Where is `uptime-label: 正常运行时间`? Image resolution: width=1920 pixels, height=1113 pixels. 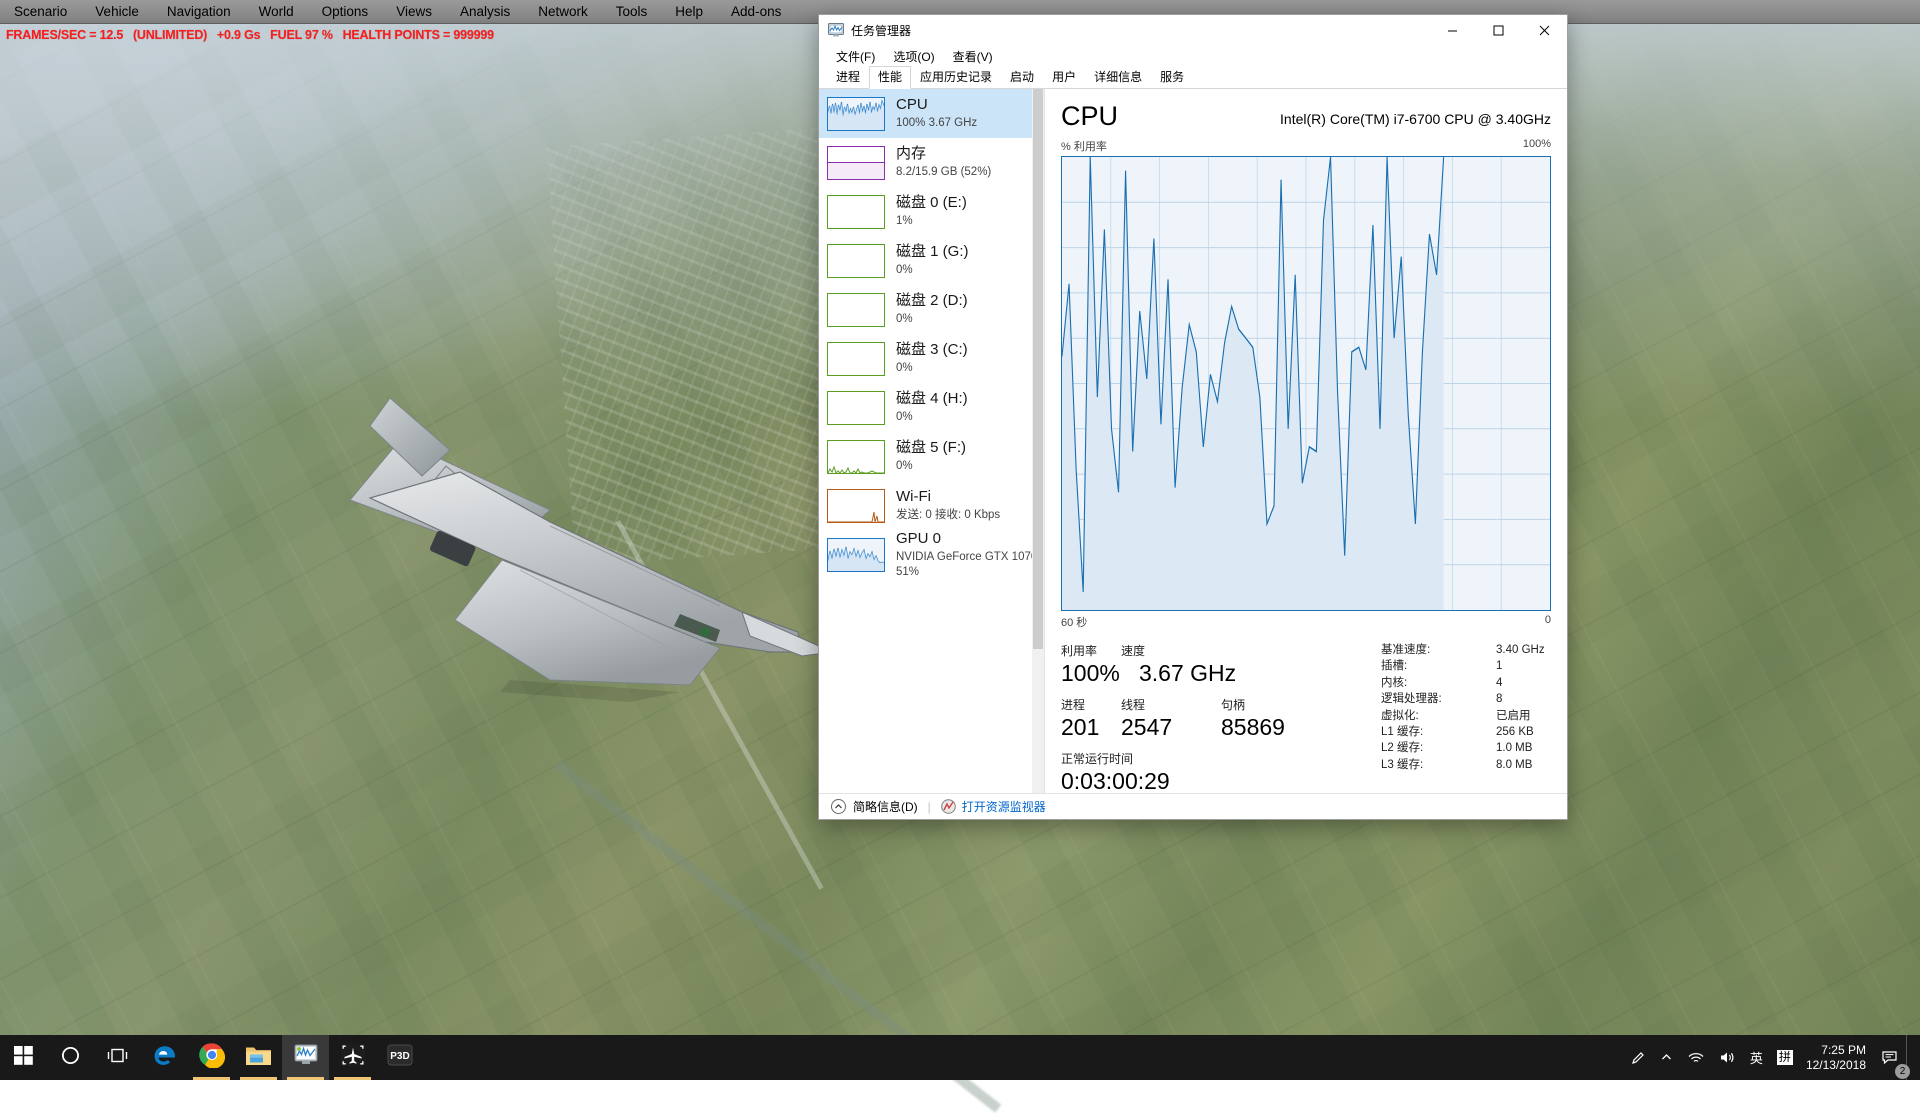
uptime-label: 正常运行时间 is located at coordinates (1216, 758).